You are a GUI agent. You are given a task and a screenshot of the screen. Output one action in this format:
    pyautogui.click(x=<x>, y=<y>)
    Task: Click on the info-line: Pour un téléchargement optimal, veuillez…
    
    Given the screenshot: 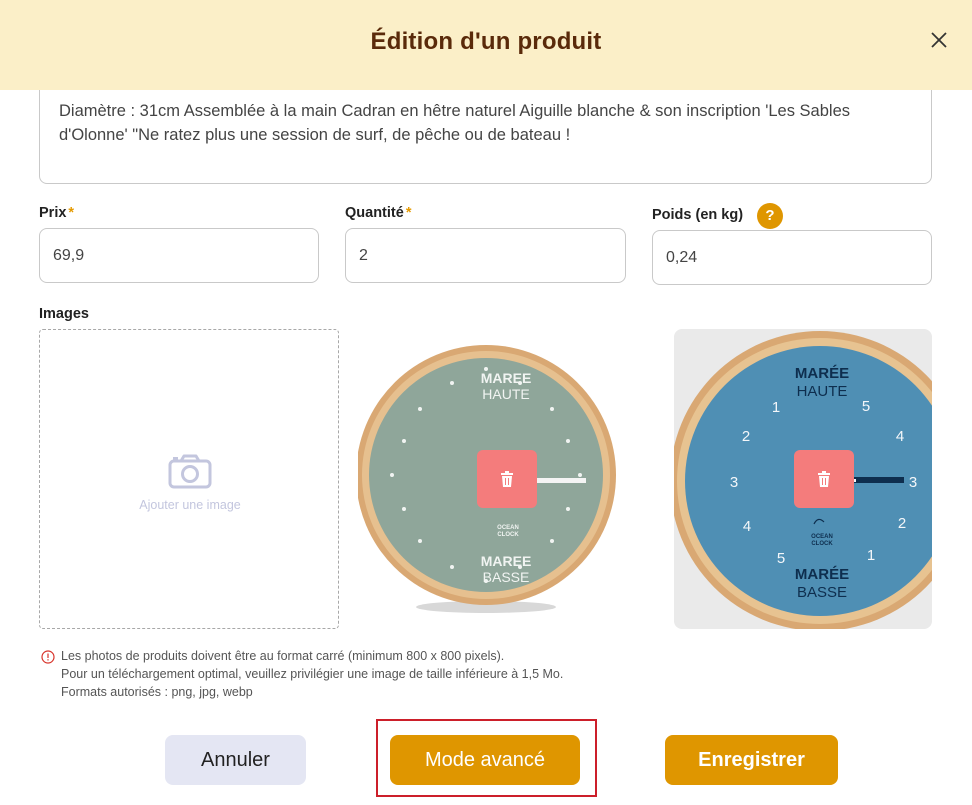 What is the action you would take?
    pyautogui.click(x=312, y=674)
    